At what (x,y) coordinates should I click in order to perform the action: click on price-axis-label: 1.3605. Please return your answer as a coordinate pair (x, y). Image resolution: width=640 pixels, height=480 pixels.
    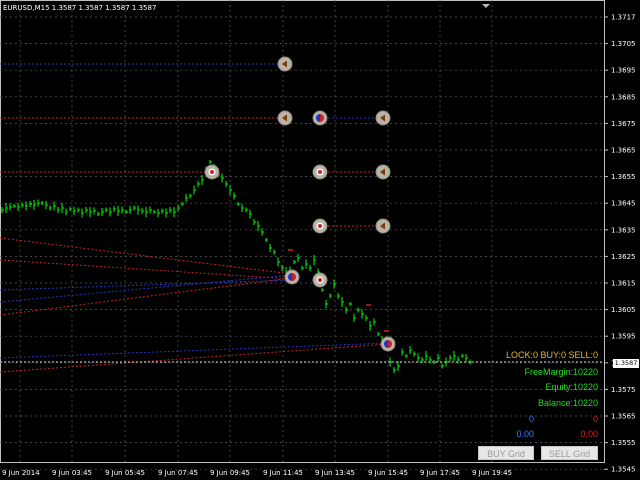
    Looking at the image, I should click on (623, 310).